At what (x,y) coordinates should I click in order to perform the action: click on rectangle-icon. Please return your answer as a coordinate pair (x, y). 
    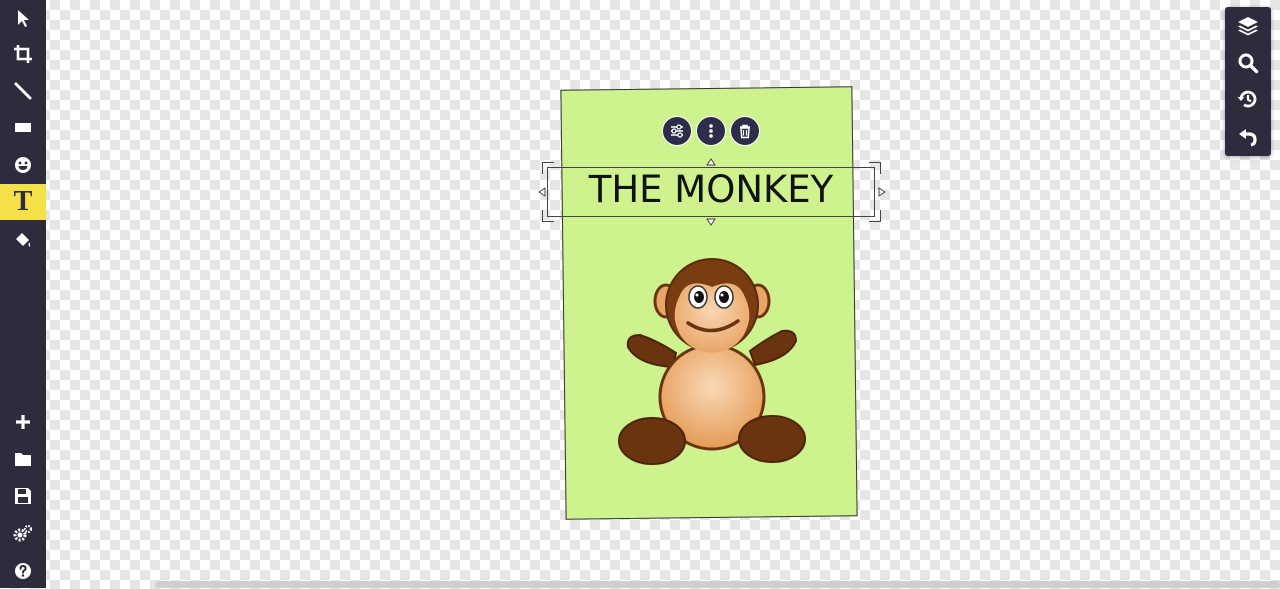
    Looking at the image, I should click on (23, 127).